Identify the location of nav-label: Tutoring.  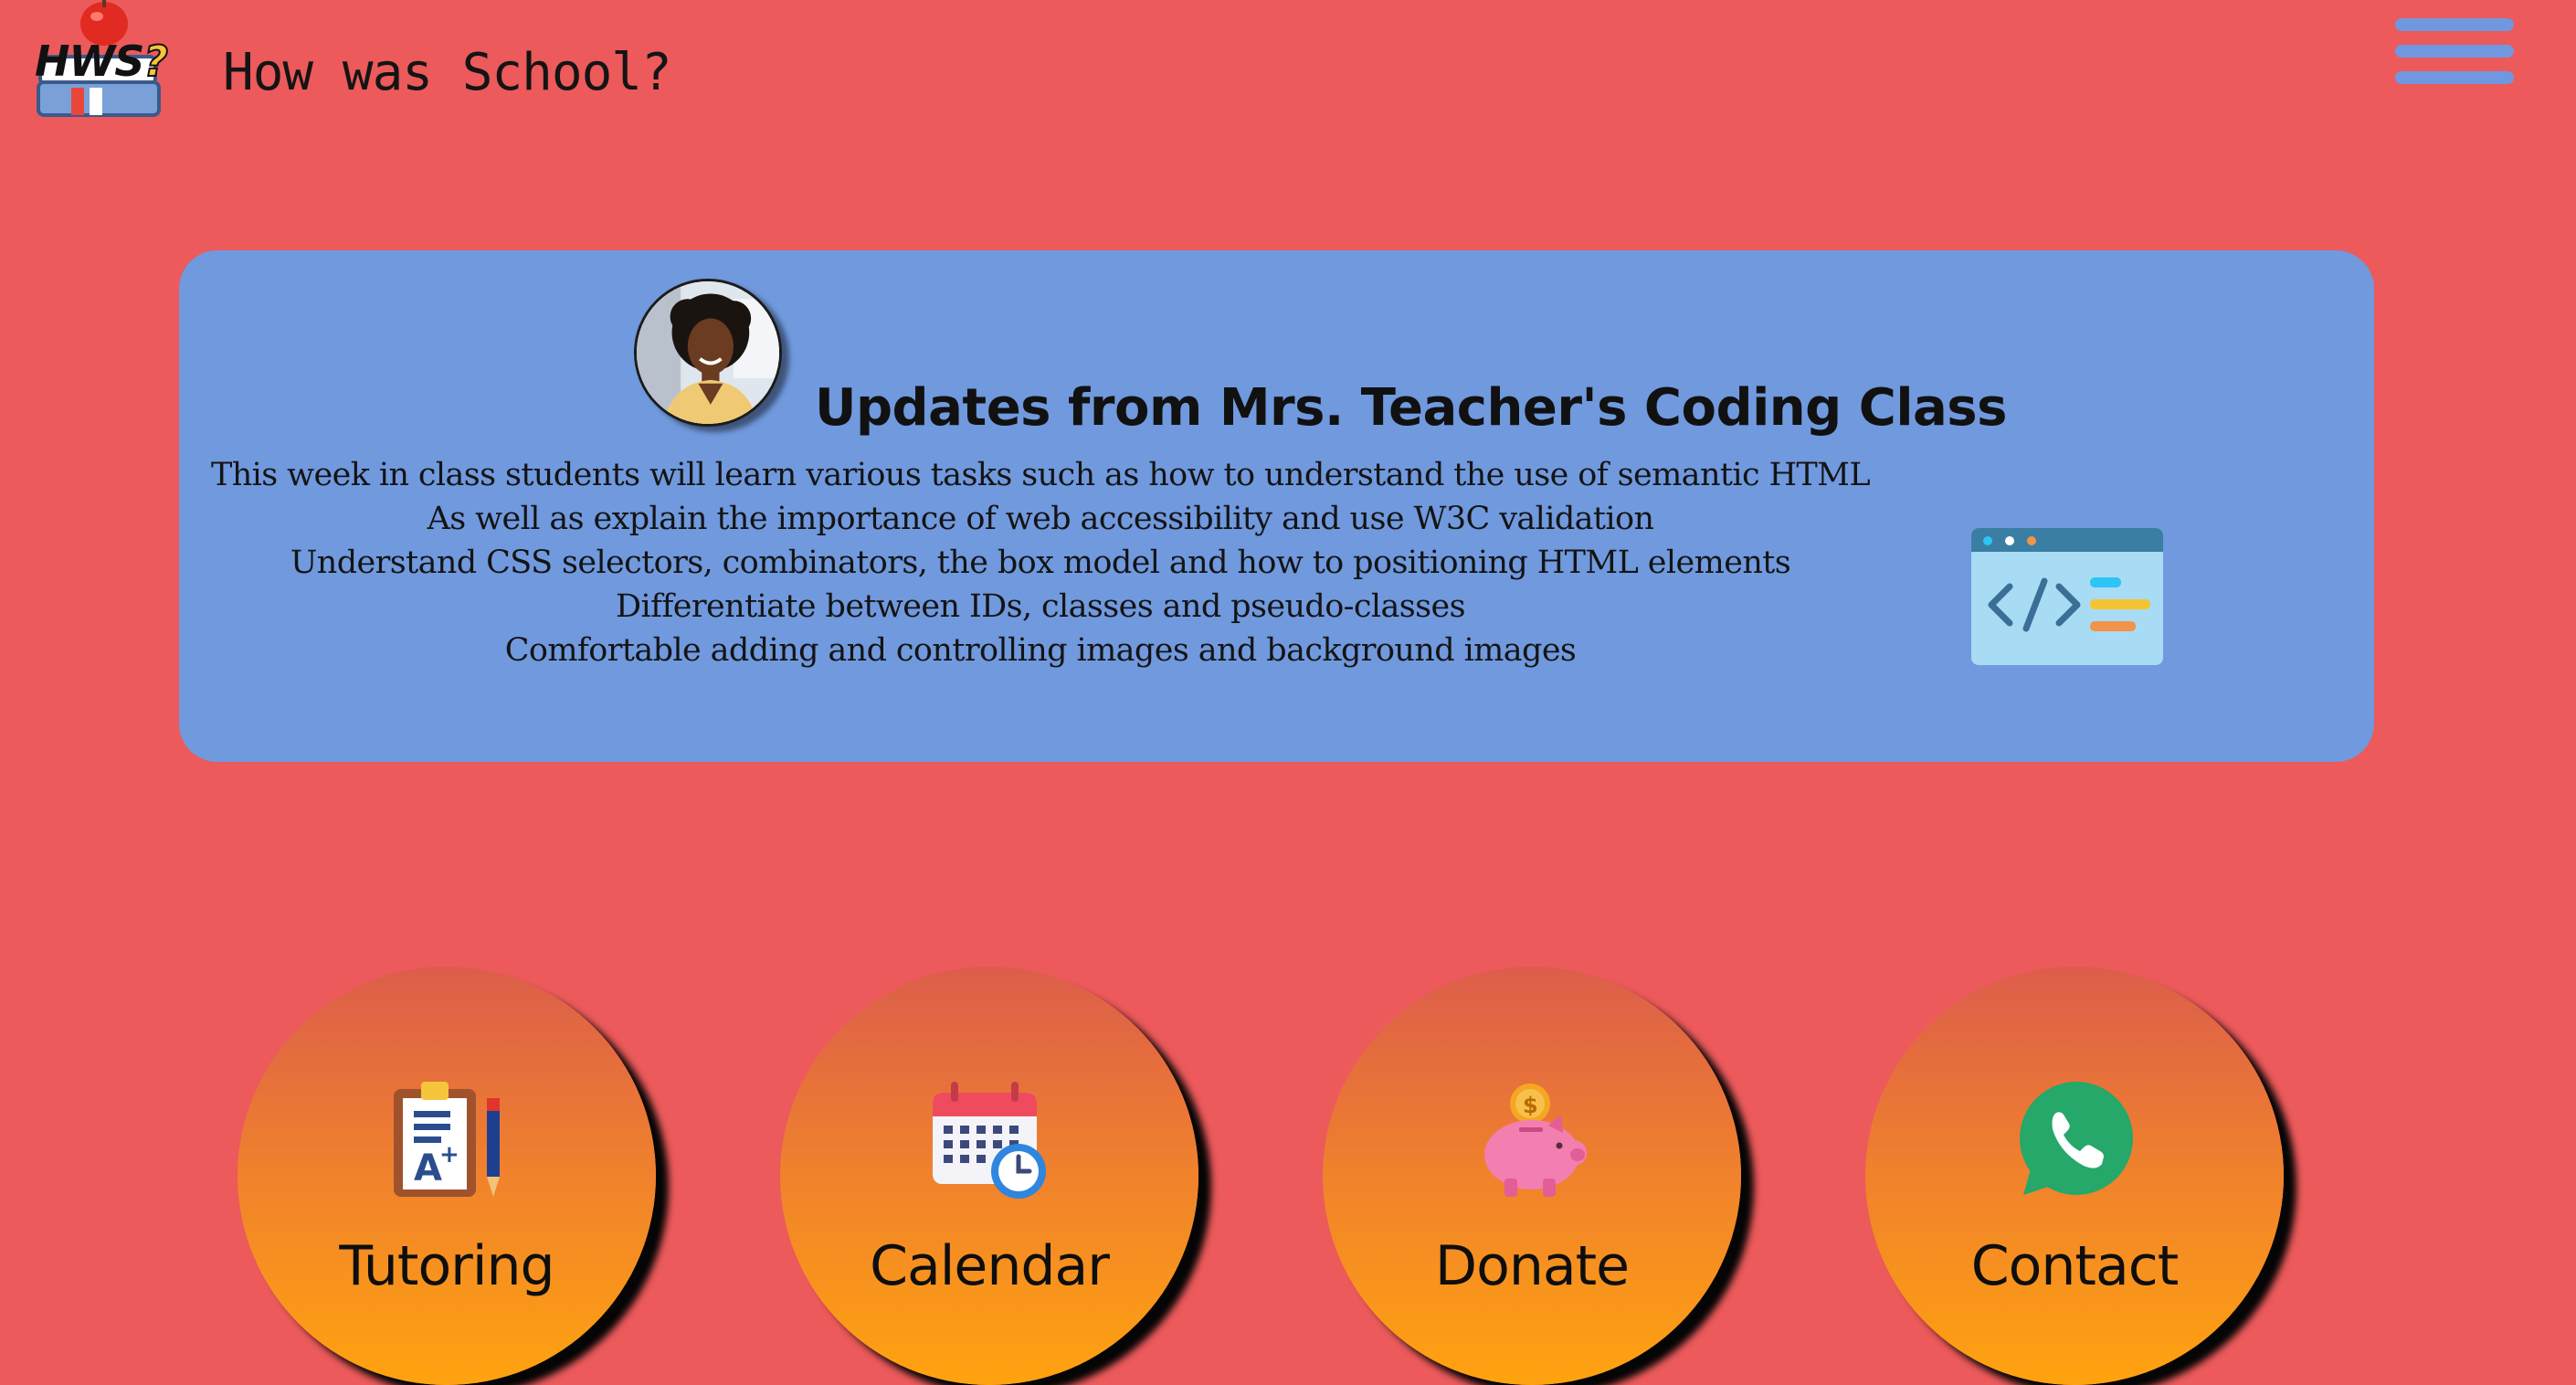
(446, 1266).